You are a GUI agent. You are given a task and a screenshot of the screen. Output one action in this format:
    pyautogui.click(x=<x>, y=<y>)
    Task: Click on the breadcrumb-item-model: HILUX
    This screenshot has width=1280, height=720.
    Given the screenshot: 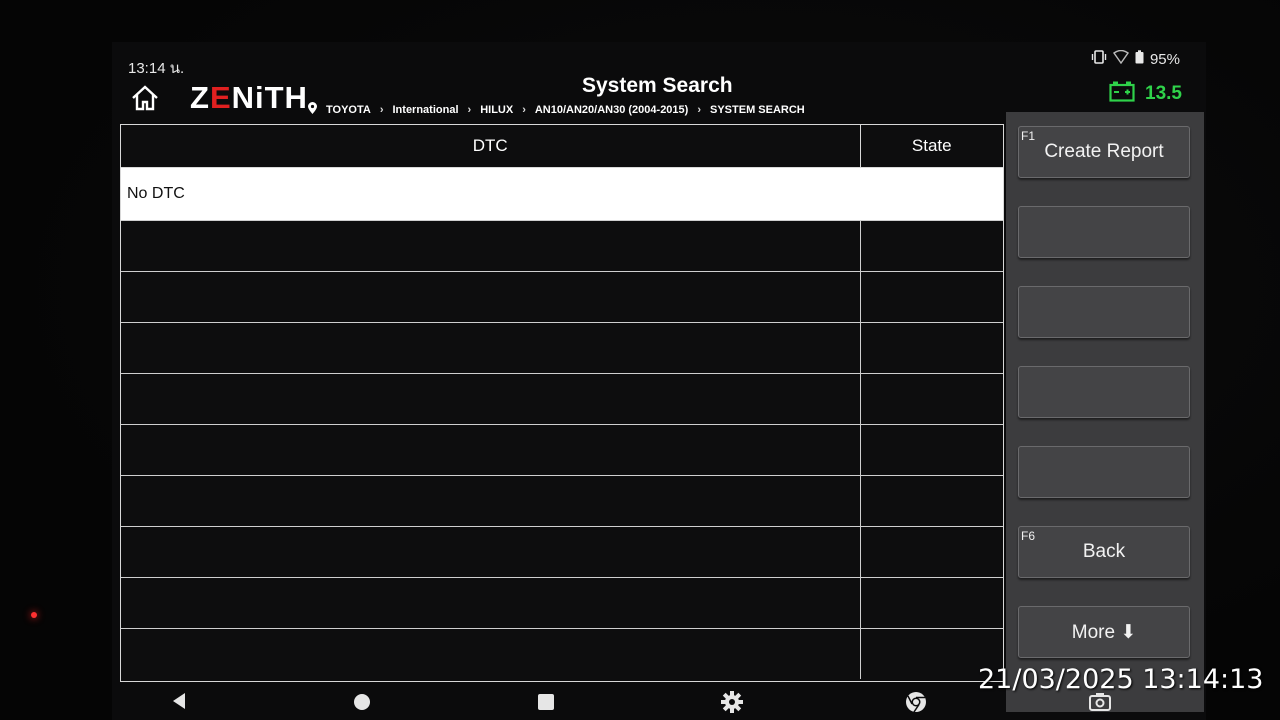 What is the action you would take?
    pyautogui.click(x=496, y=110)
    